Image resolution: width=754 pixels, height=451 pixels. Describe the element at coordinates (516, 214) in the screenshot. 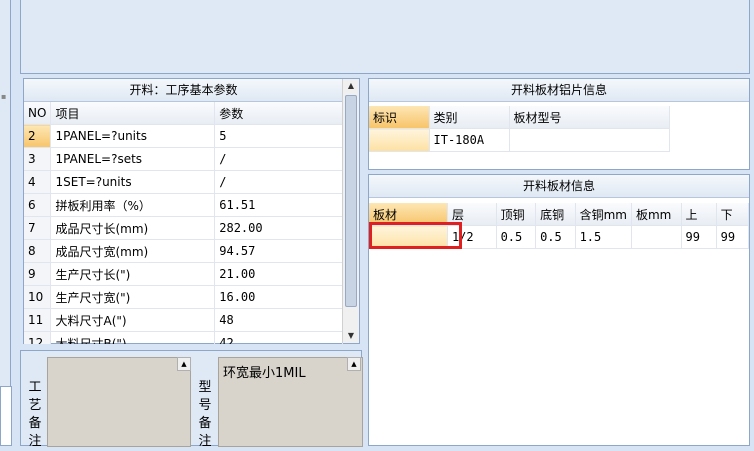

I see `col-header-top-cu: 顶铜` at that location.